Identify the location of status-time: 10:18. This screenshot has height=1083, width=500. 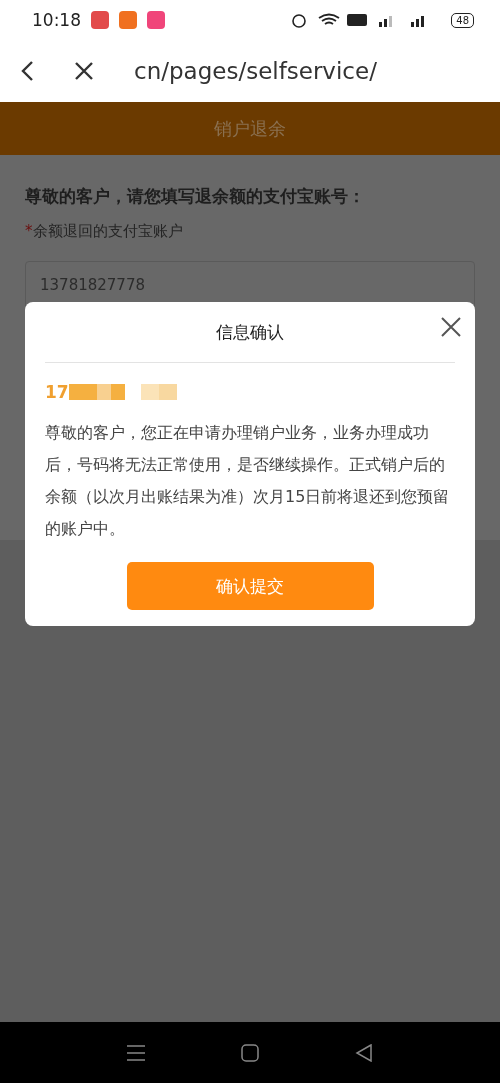
(56, 20).